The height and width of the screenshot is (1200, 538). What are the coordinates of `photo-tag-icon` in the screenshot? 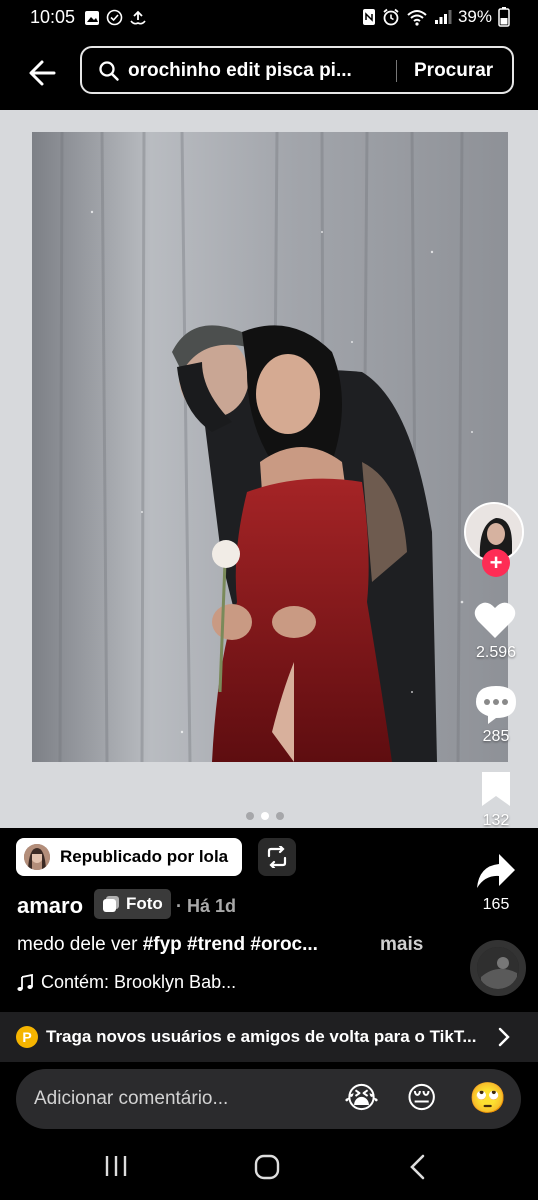 It's located at (111, 904).